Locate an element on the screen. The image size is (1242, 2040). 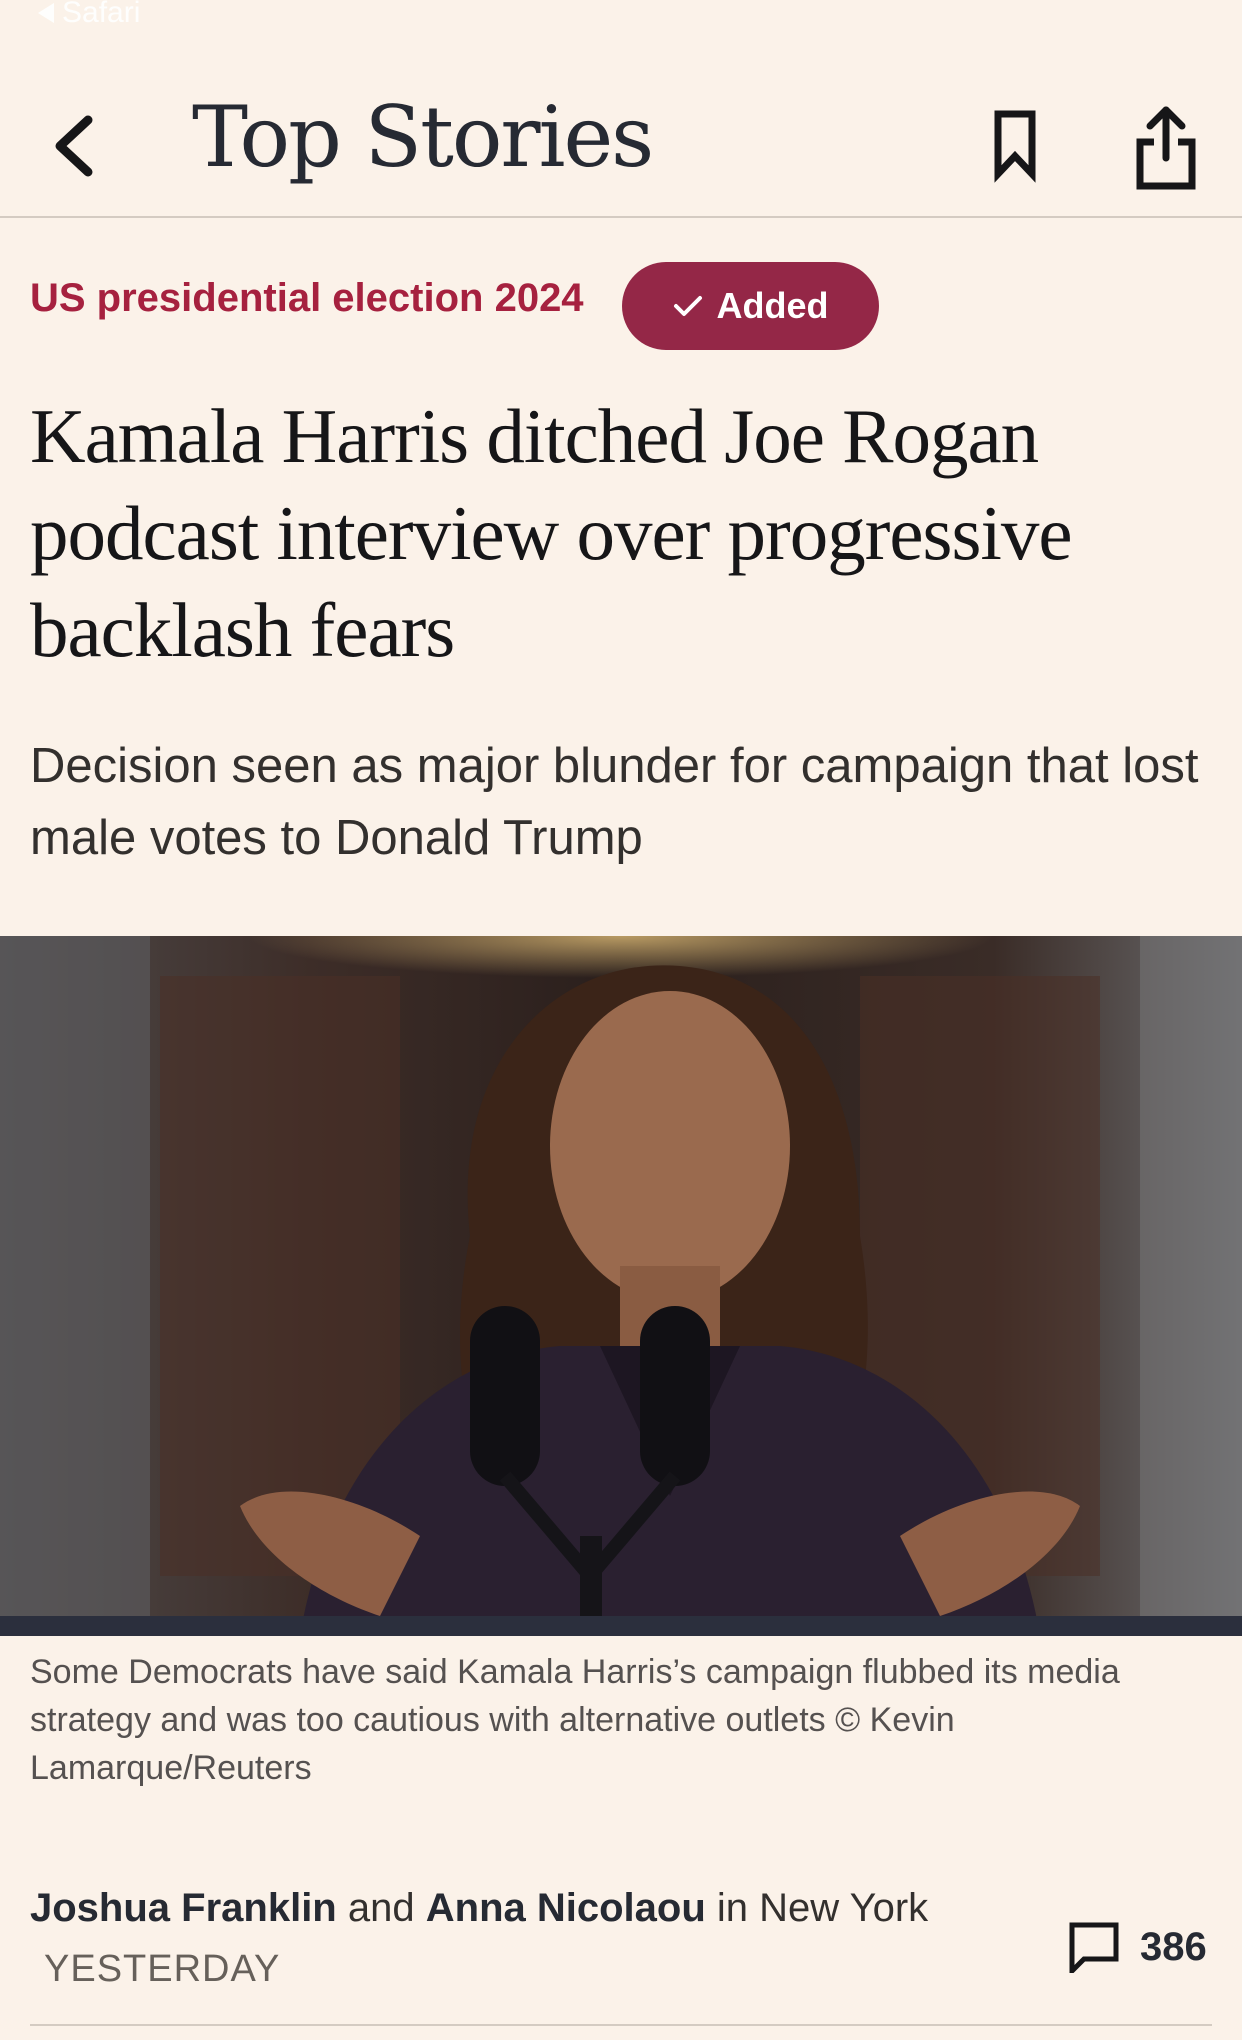
back-to-app-label: Safari is located at coordinates (101, 14).